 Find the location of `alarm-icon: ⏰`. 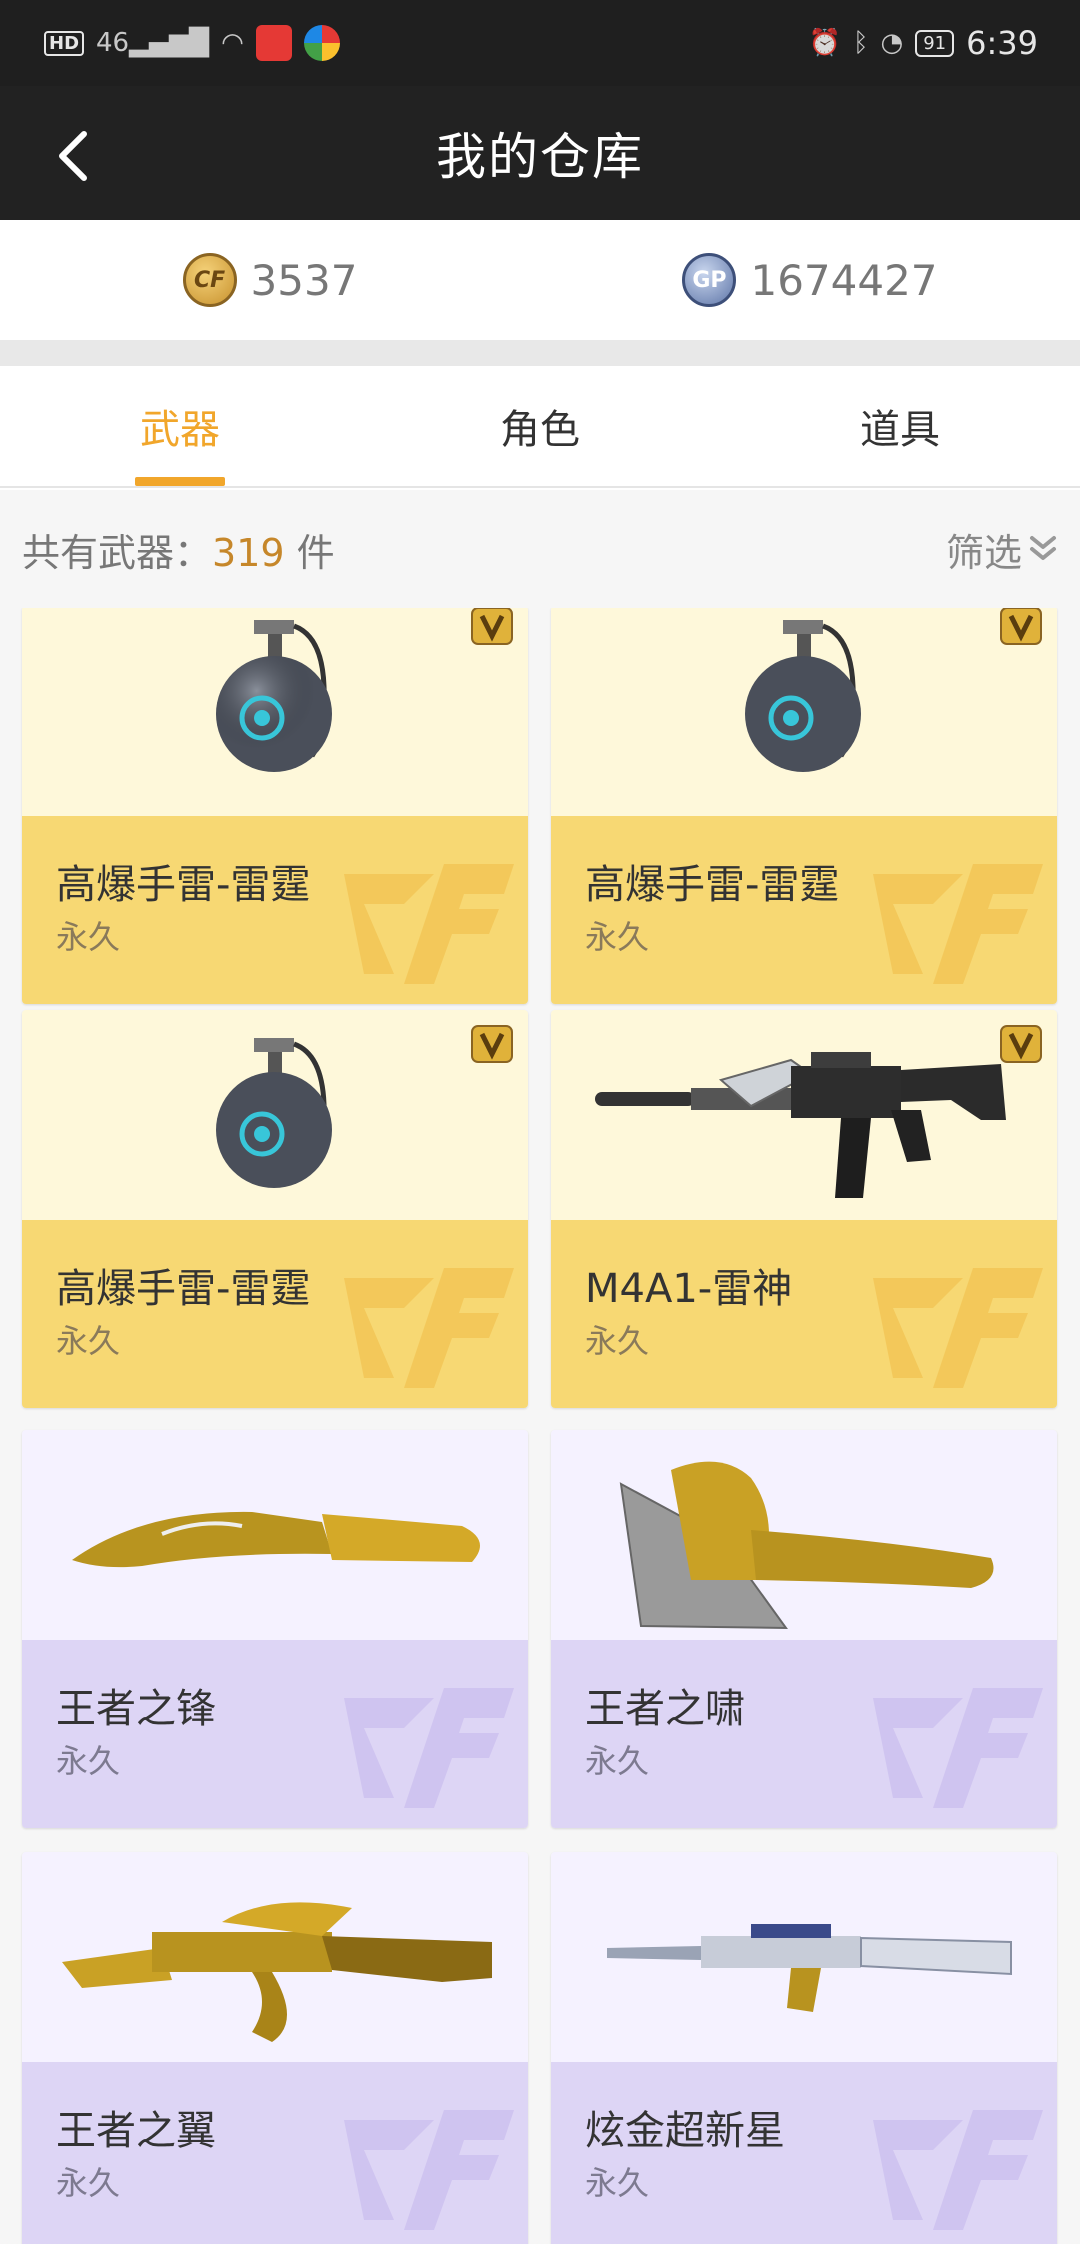

alarm-icon: ⏰ is located at coordinates (824, 43).